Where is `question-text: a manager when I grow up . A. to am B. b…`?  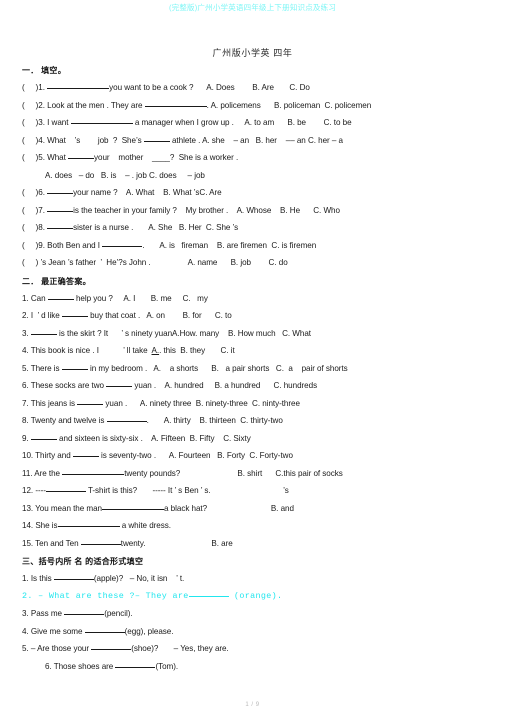 question-text: a manager when I grow up . A. to am B. b… is located at coordinates (242, 122).